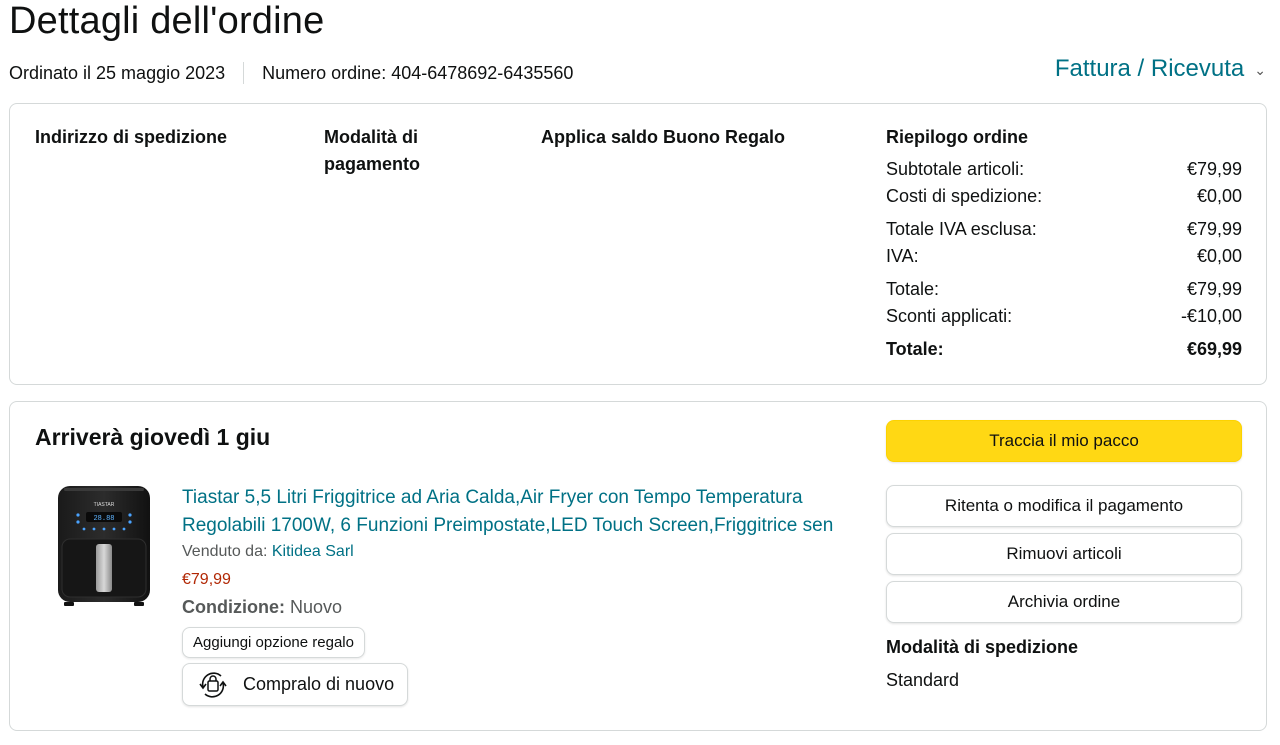 This screenshot has height=745, width=1280. I want to click on summary-label: Subtotale articoli:, so click(955, 169).